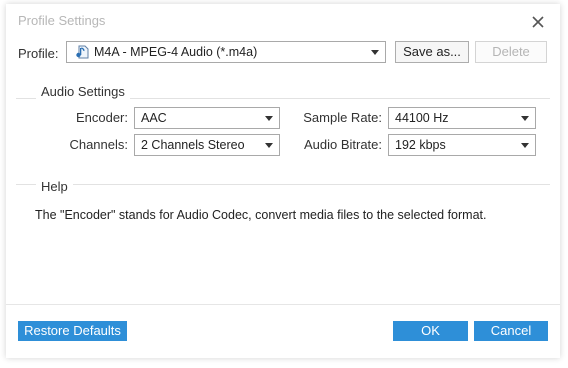 The image size is (568, 368). Describe the element at coordinates (462, 118) in the screenshot. I see `sample-rate-select: 44100 Hz` at that location.